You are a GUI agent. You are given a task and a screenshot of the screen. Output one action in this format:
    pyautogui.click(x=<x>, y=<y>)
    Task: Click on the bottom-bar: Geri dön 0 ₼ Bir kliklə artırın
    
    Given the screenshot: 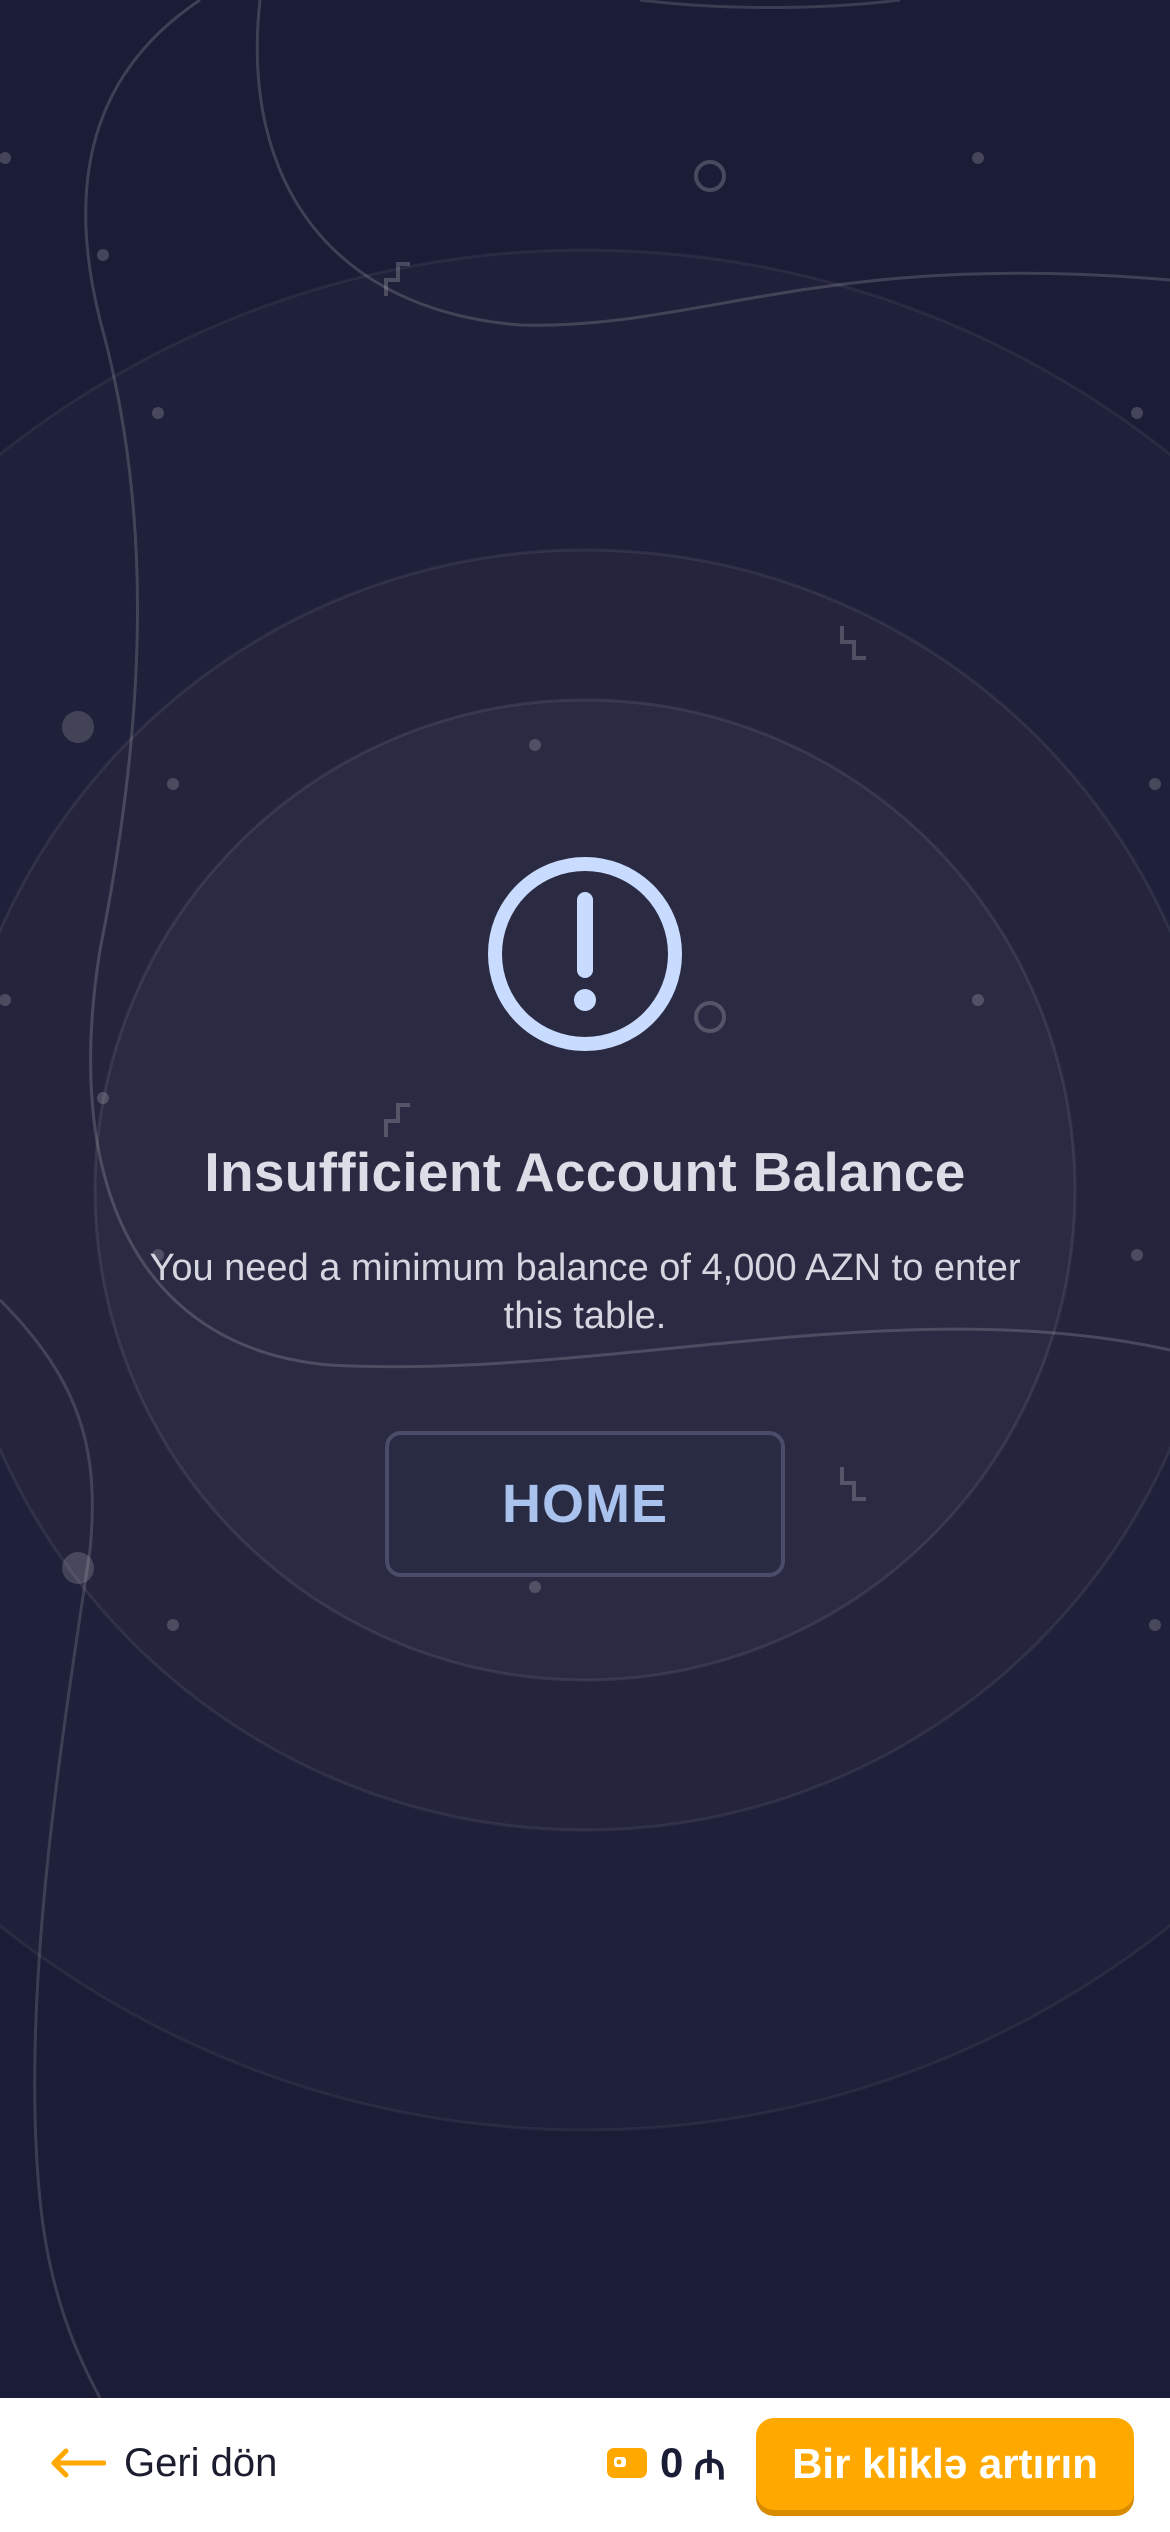 What is the action you would take?
    pyautogui.click(x=585, y=2465)
    